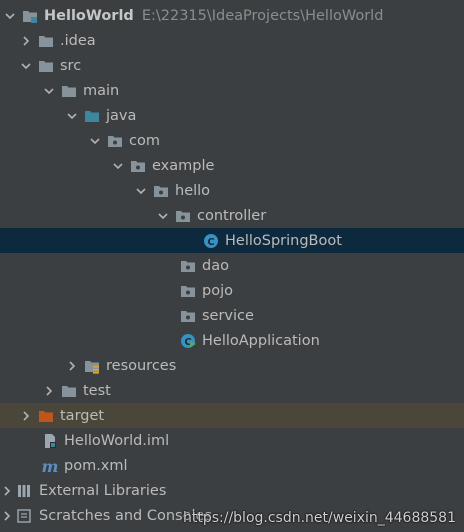 This screenshot has width=464, height=532. Describe the element at coordinates (232, 115) in the screenshot. I see `tree-item-java: java` at that location.